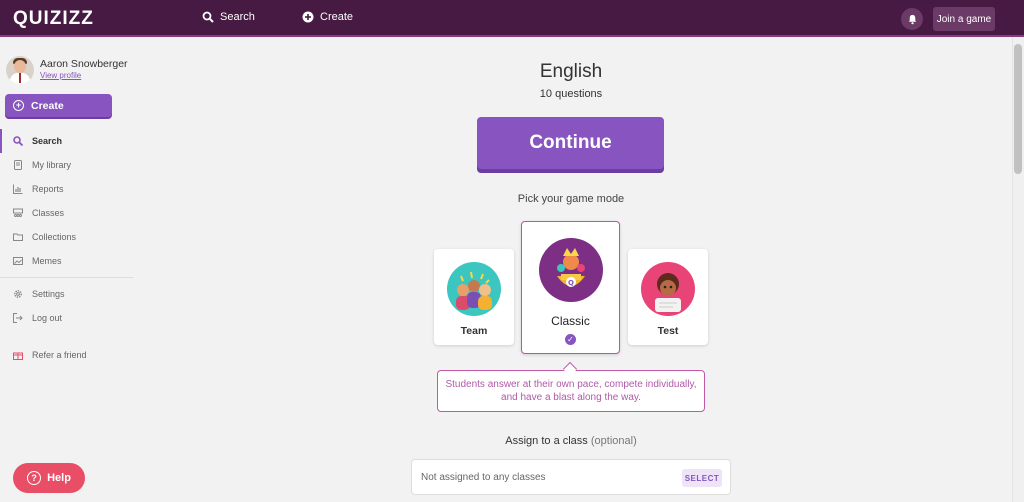 The height and width of the screenshot is (502, 1024). Describe the element at coordinates (570, 143) in the screenshot. I see `continue-button: Continue` at that location.